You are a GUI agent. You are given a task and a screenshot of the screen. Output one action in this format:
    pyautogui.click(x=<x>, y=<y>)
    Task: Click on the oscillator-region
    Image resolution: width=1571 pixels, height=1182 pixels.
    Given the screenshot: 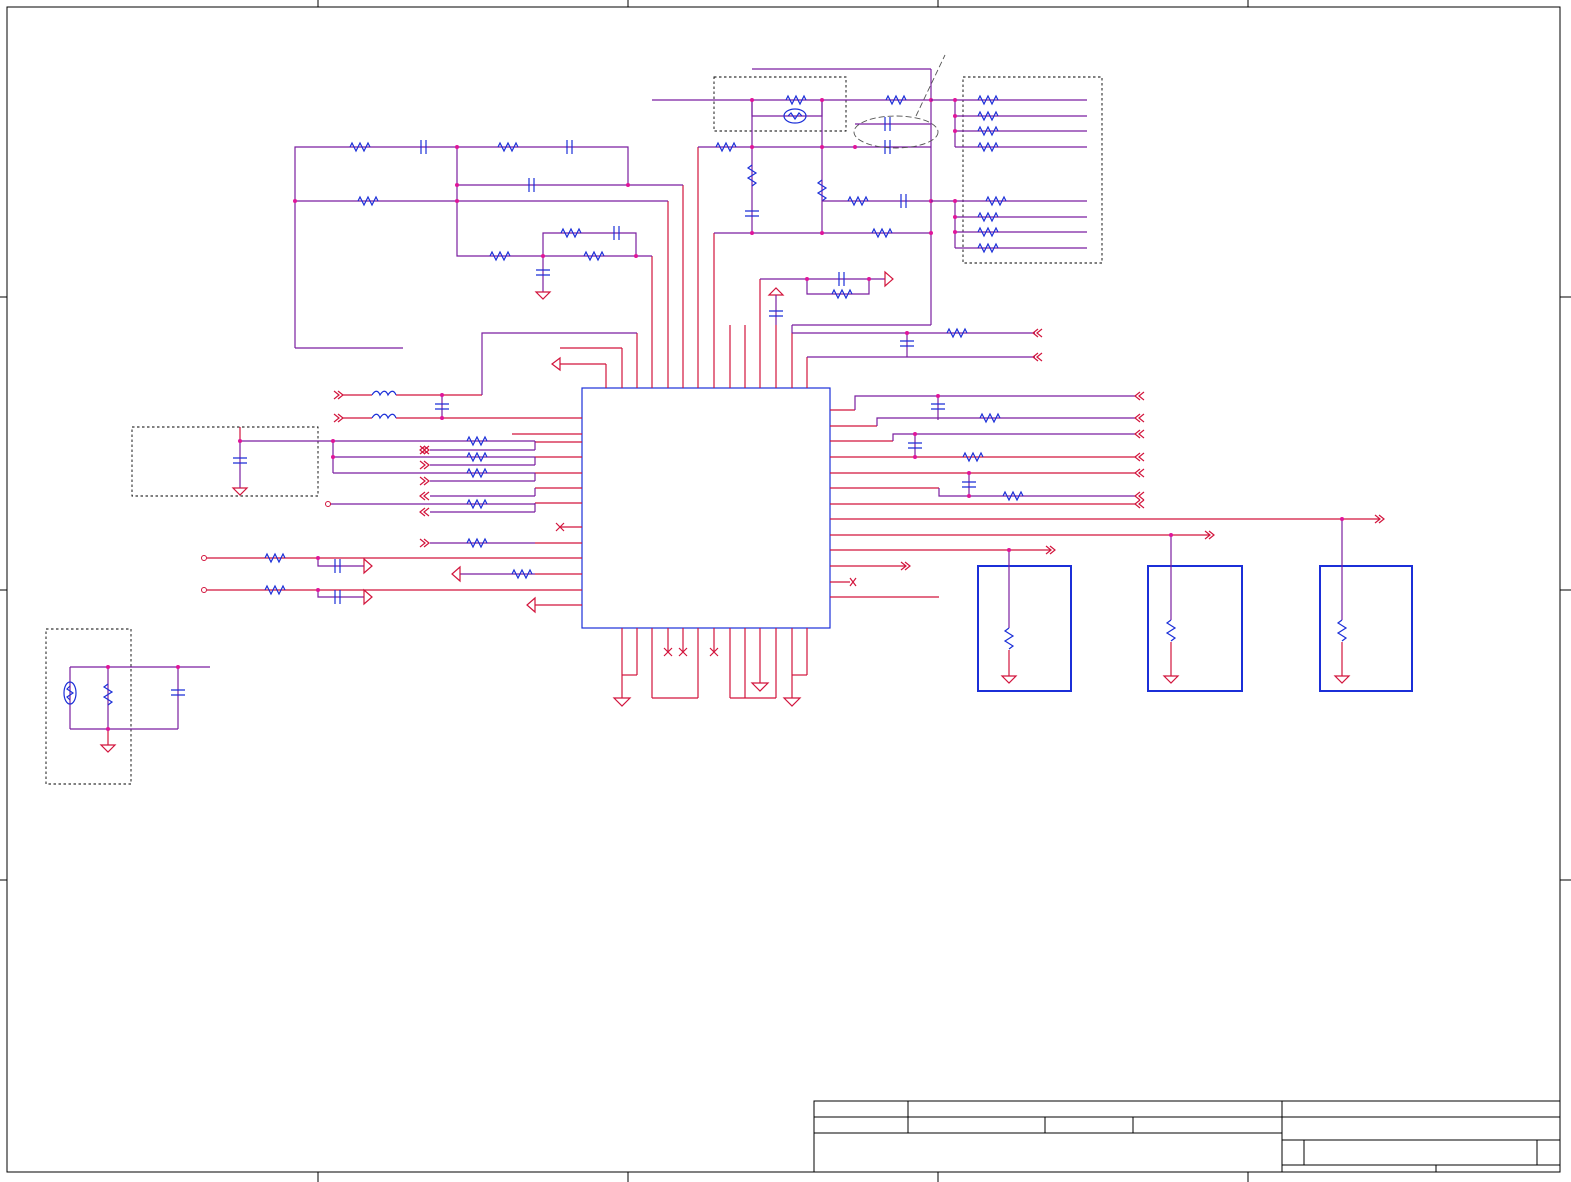 What is the action you would take?
    pyautogui.click(x=799, y=193)
    